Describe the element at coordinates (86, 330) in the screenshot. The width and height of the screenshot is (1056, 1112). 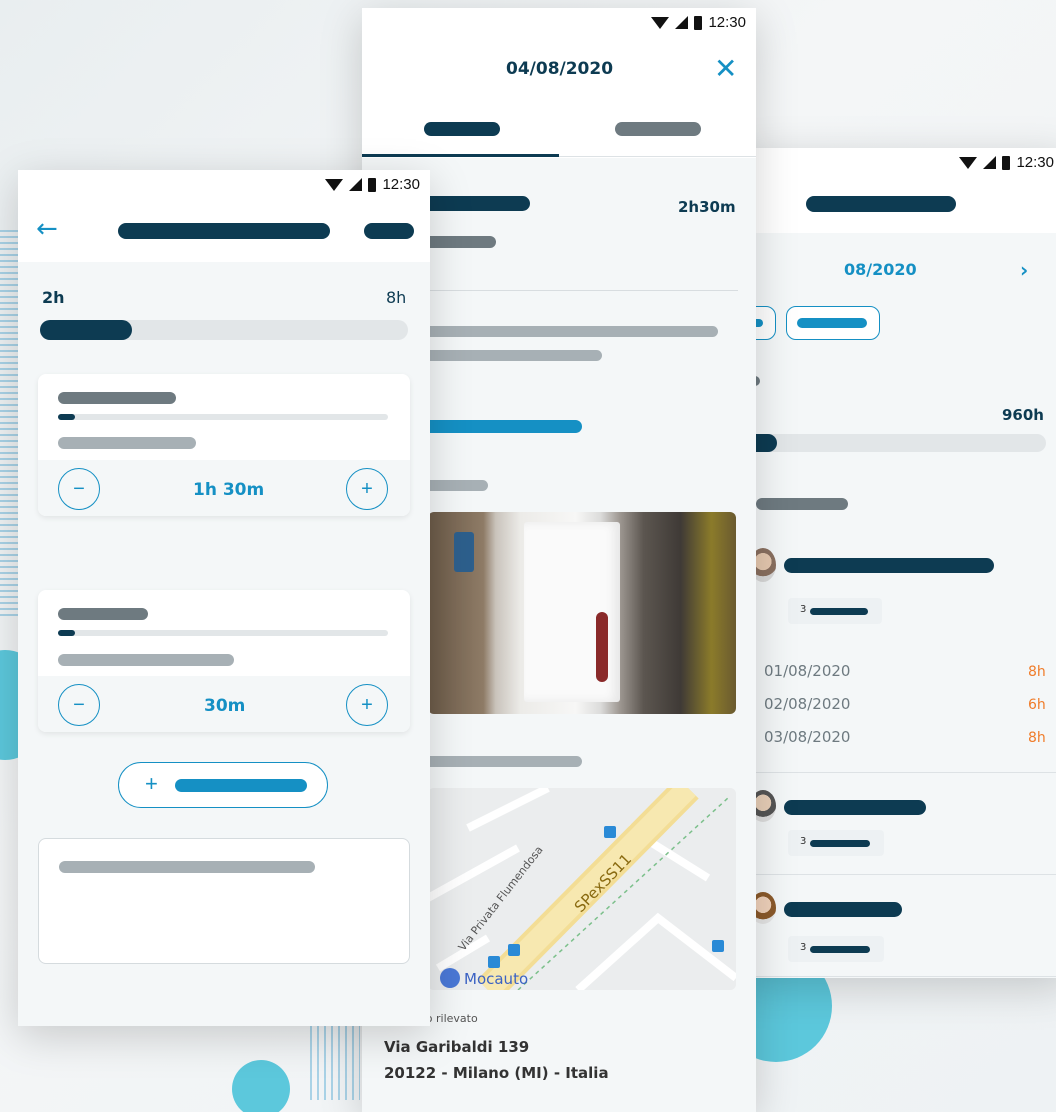
I see `day-progress-fill` at that location.